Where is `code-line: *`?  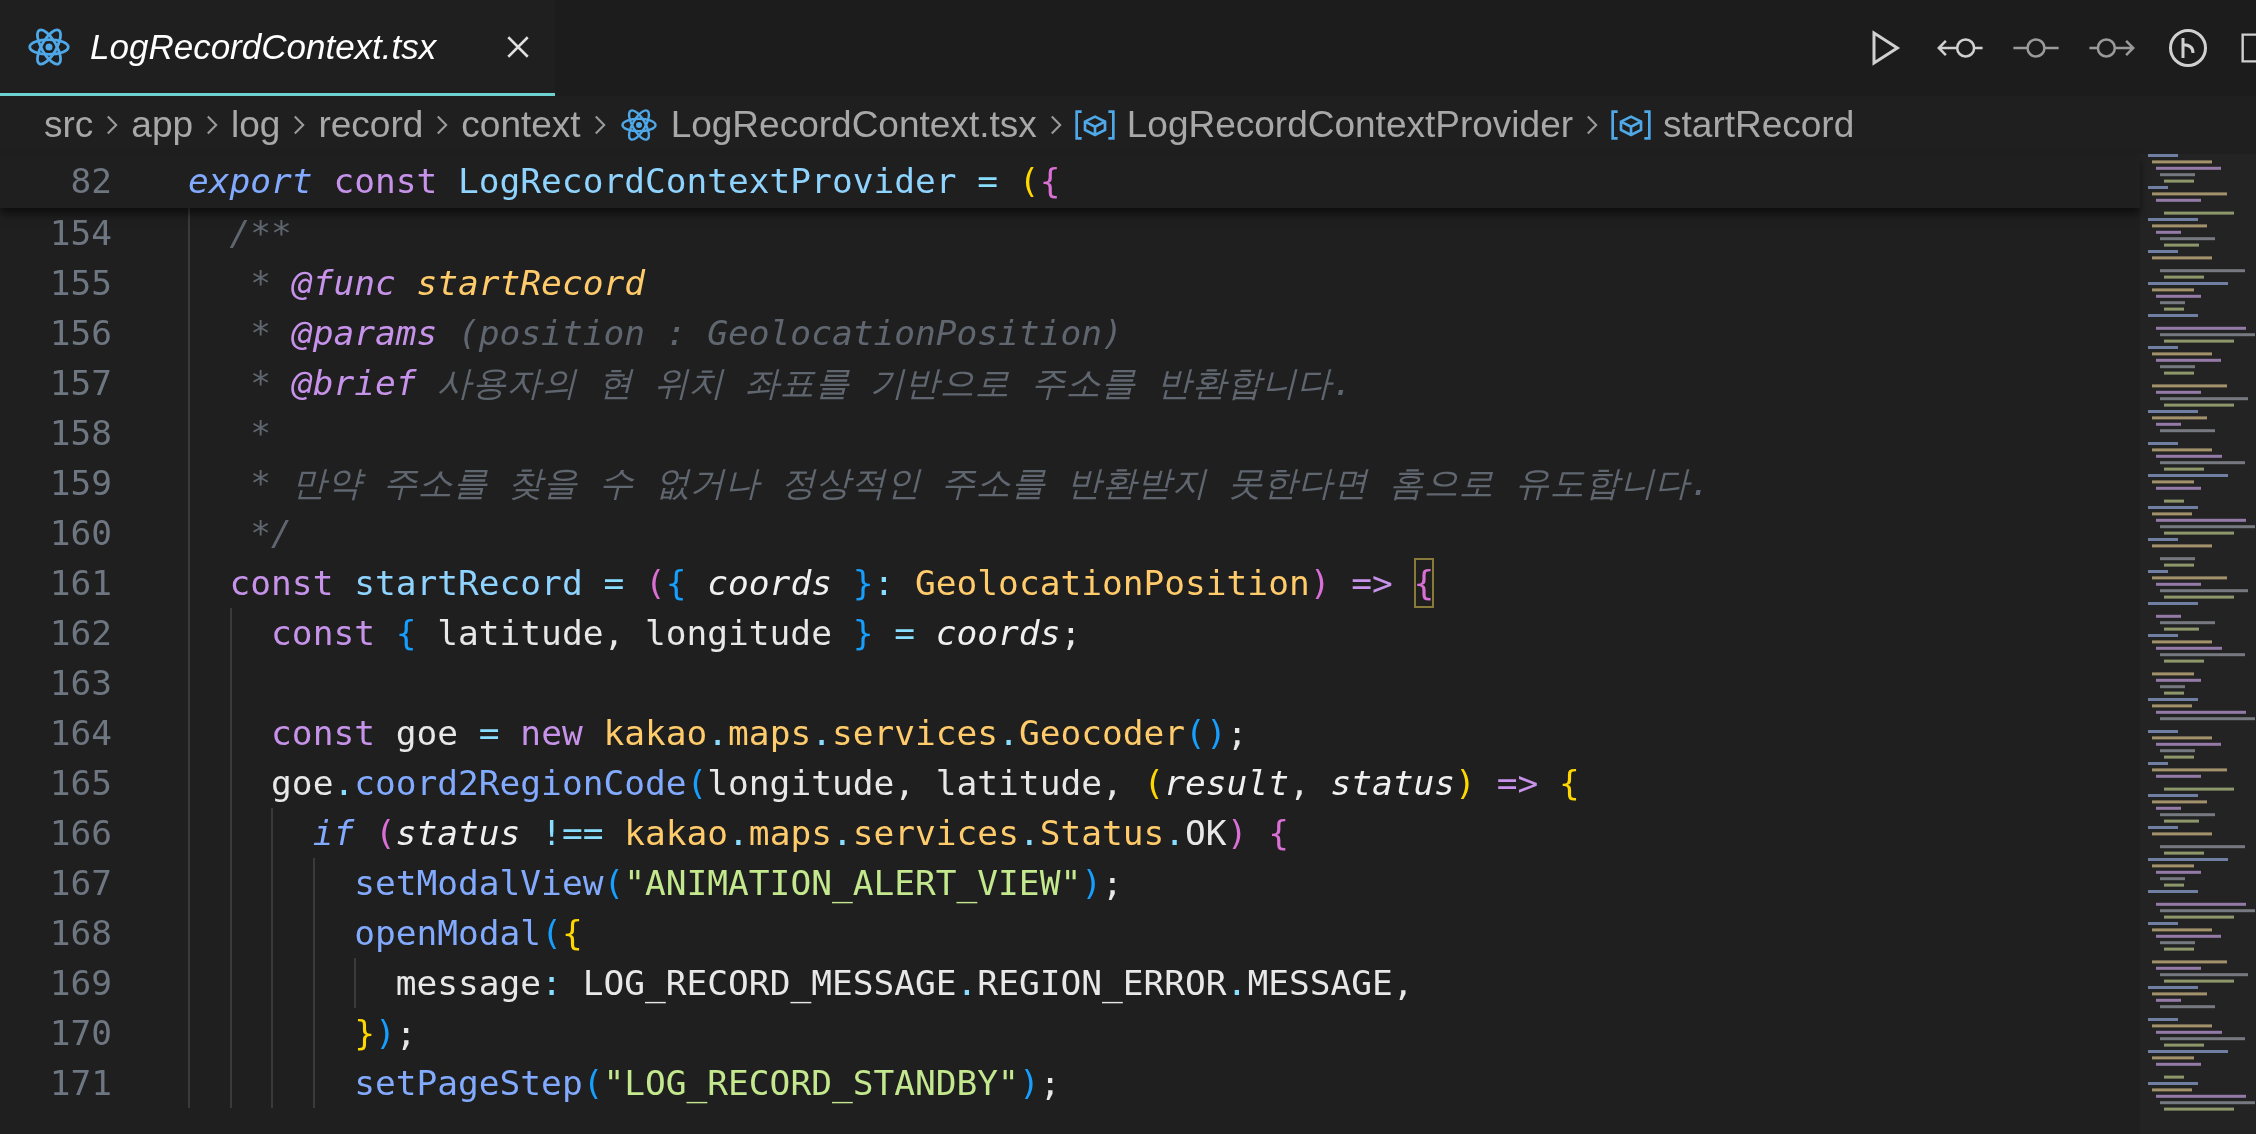
code-line: * is located at coordinates (230, 433).